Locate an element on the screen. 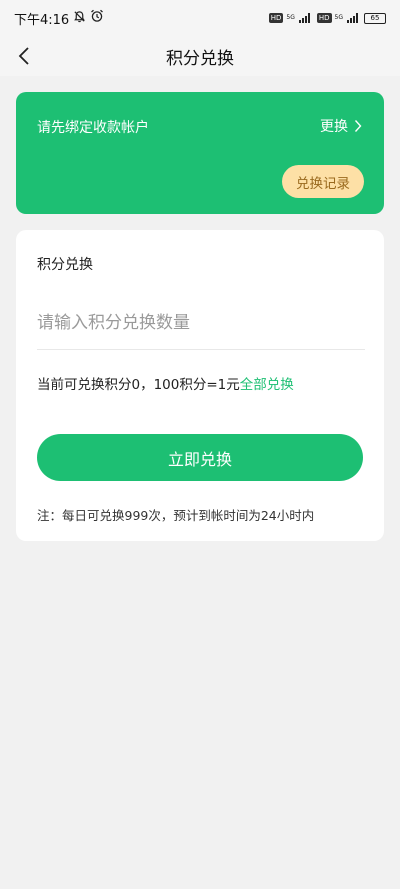 The height and width of the screenshot is (889, 400). status-left: 下午4:16 is located at coordinates (59, 18).